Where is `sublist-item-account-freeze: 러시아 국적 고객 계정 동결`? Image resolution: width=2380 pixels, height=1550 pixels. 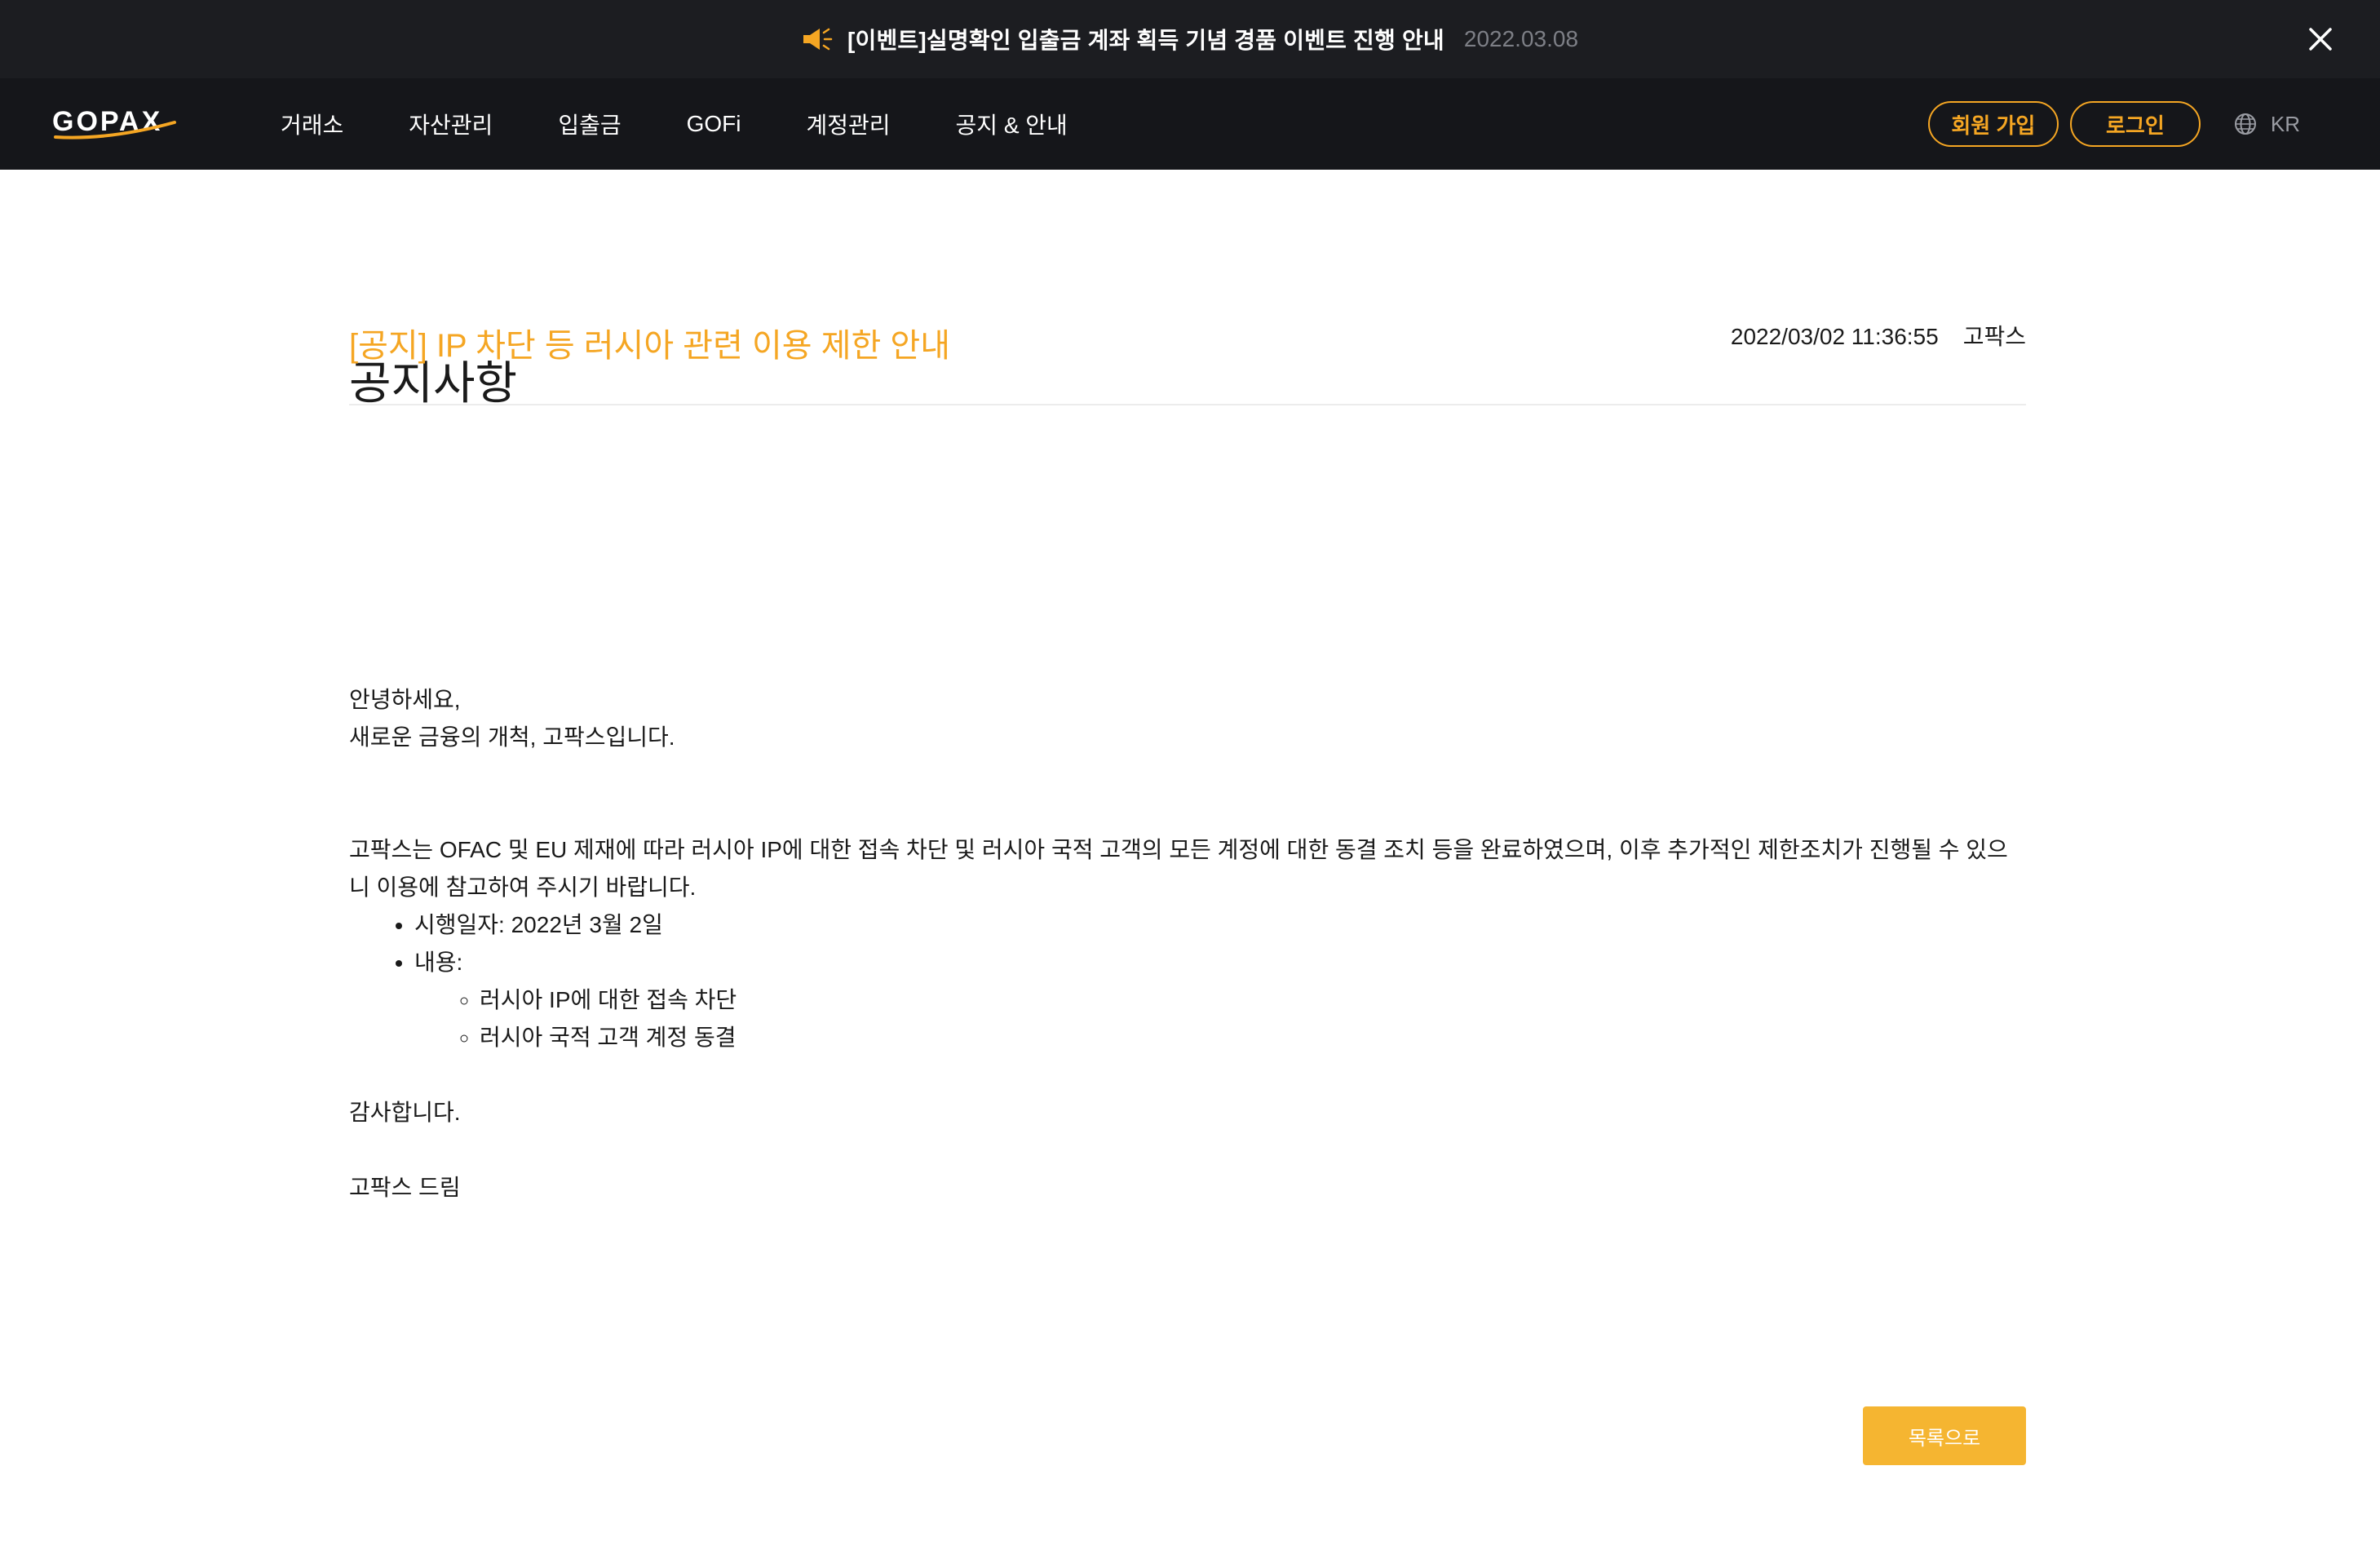 sublist-item-account-freeze: 러시아 국적 고객 계정 동결 is located at coordinates (1253, 1037).